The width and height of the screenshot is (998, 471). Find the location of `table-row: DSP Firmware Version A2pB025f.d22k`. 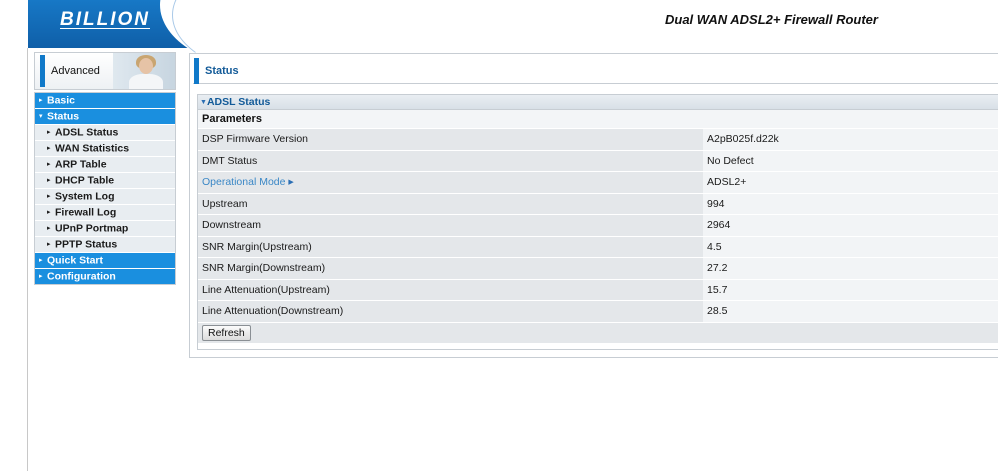

table-row: DSP Firmware Version A2pB025f.d22k is located at coordinates (598, 140).